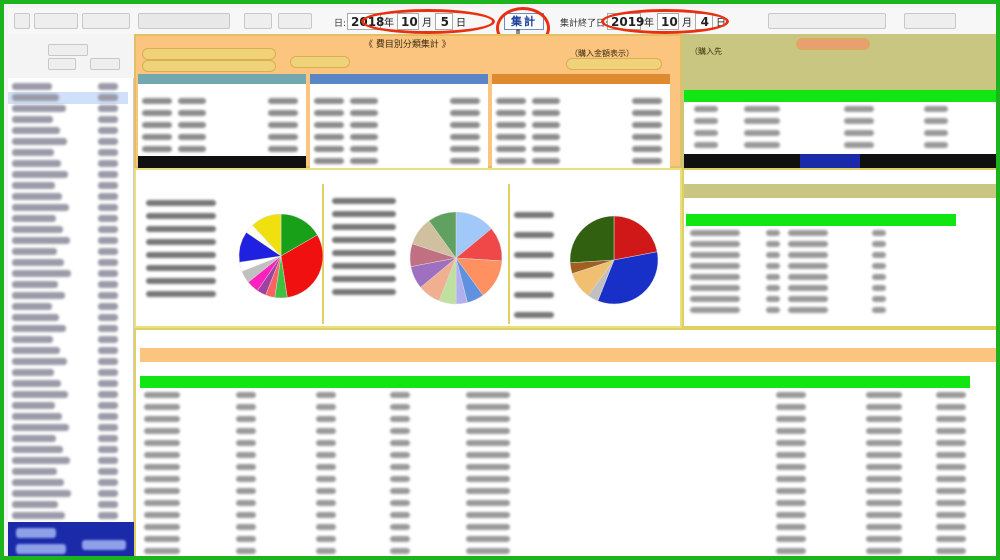 This screenshot has height=560, width=1000. Describe the element at coordinates (36, 533) in the screenshot. I see `sidebar-footer-label` at that location.